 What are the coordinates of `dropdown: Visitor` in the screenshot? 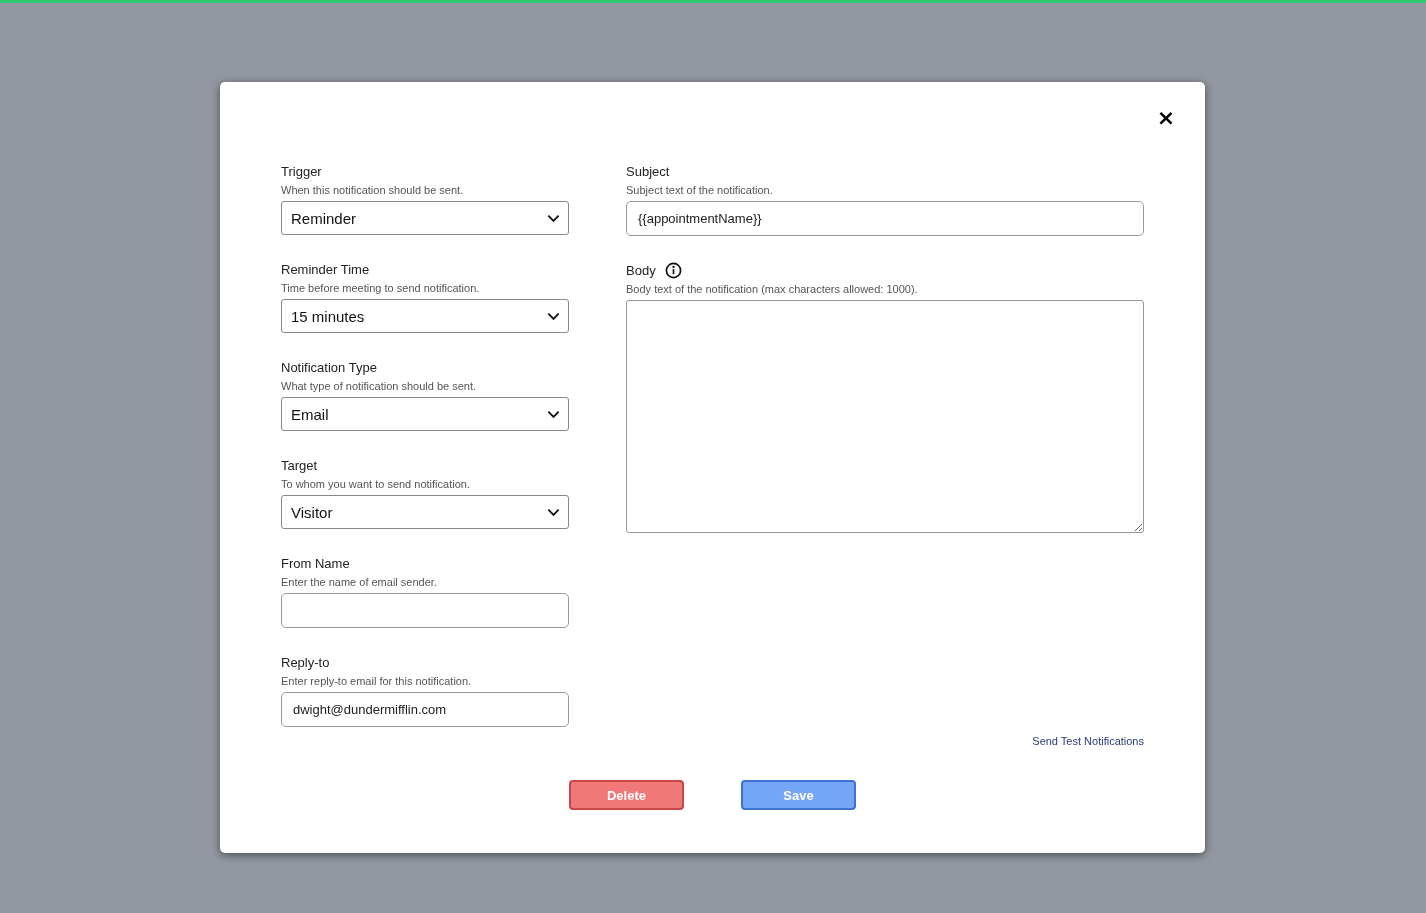 It's located at (425, 512).